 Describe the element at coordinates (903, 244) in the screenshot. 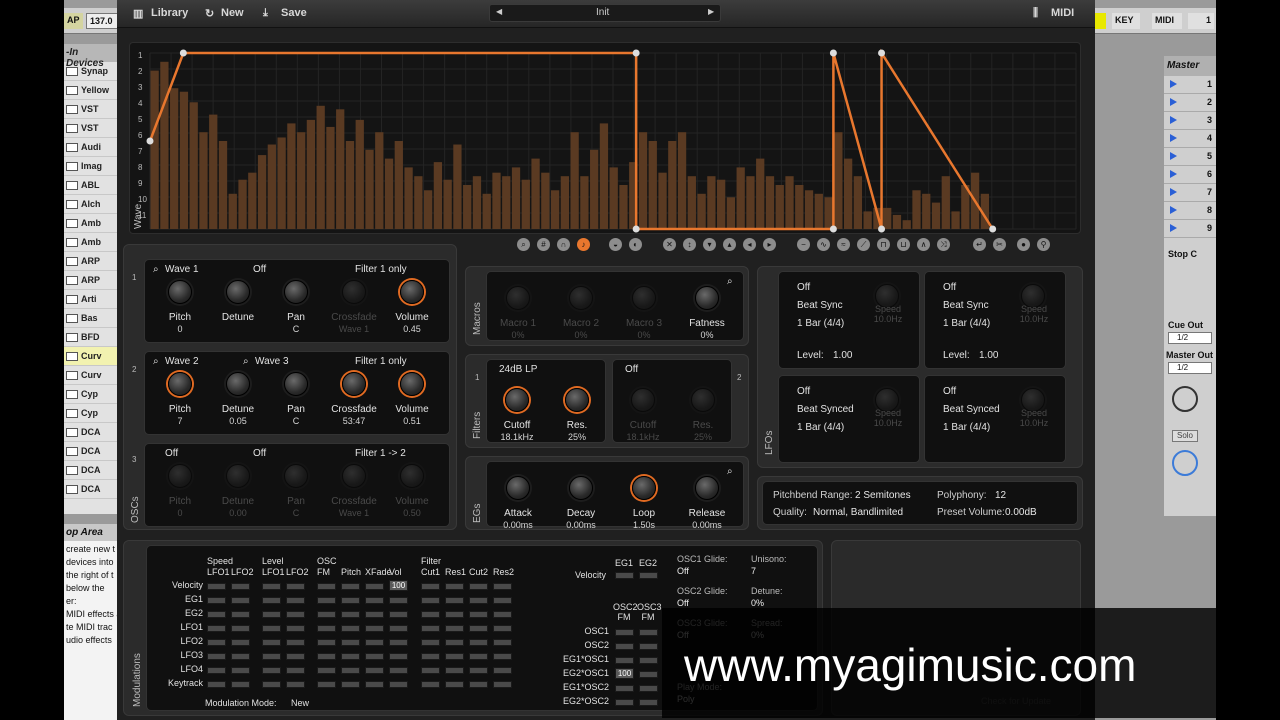

I see `shape-step-icon: ⊔` at that location.